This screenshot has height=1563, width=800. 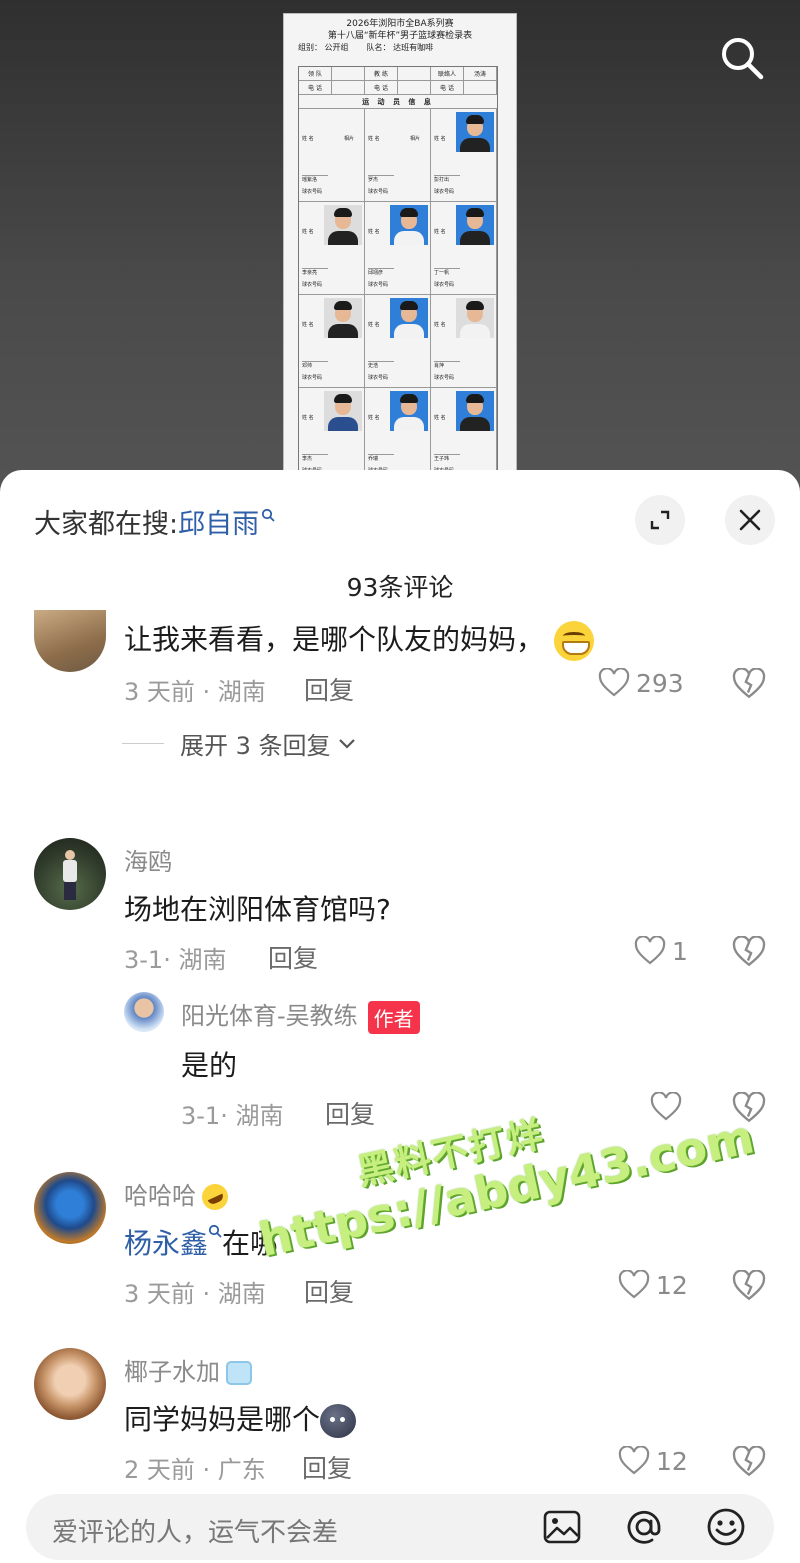 What do you see at coordinates (661, 951) in the screenshot?
I see `like-button: 1` at bounding box center [661, 951].